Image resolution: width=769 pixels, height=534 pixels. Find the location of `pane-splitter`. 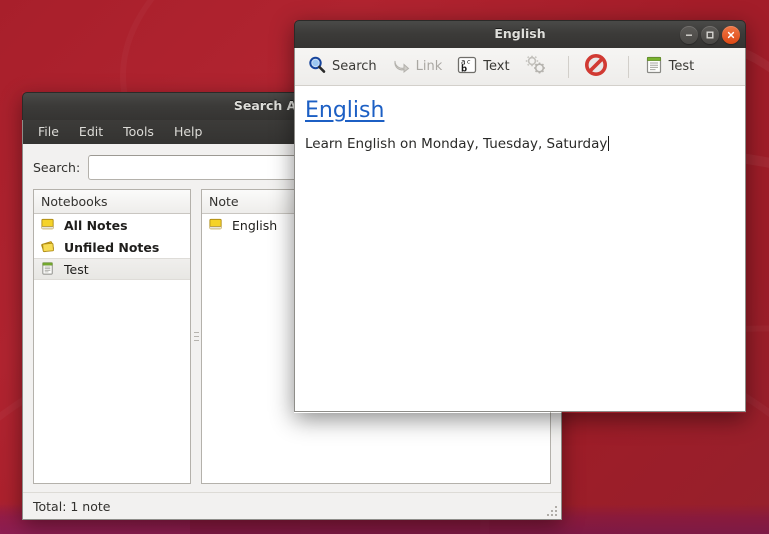

pane-splitter is located at coordinates (196, 336).